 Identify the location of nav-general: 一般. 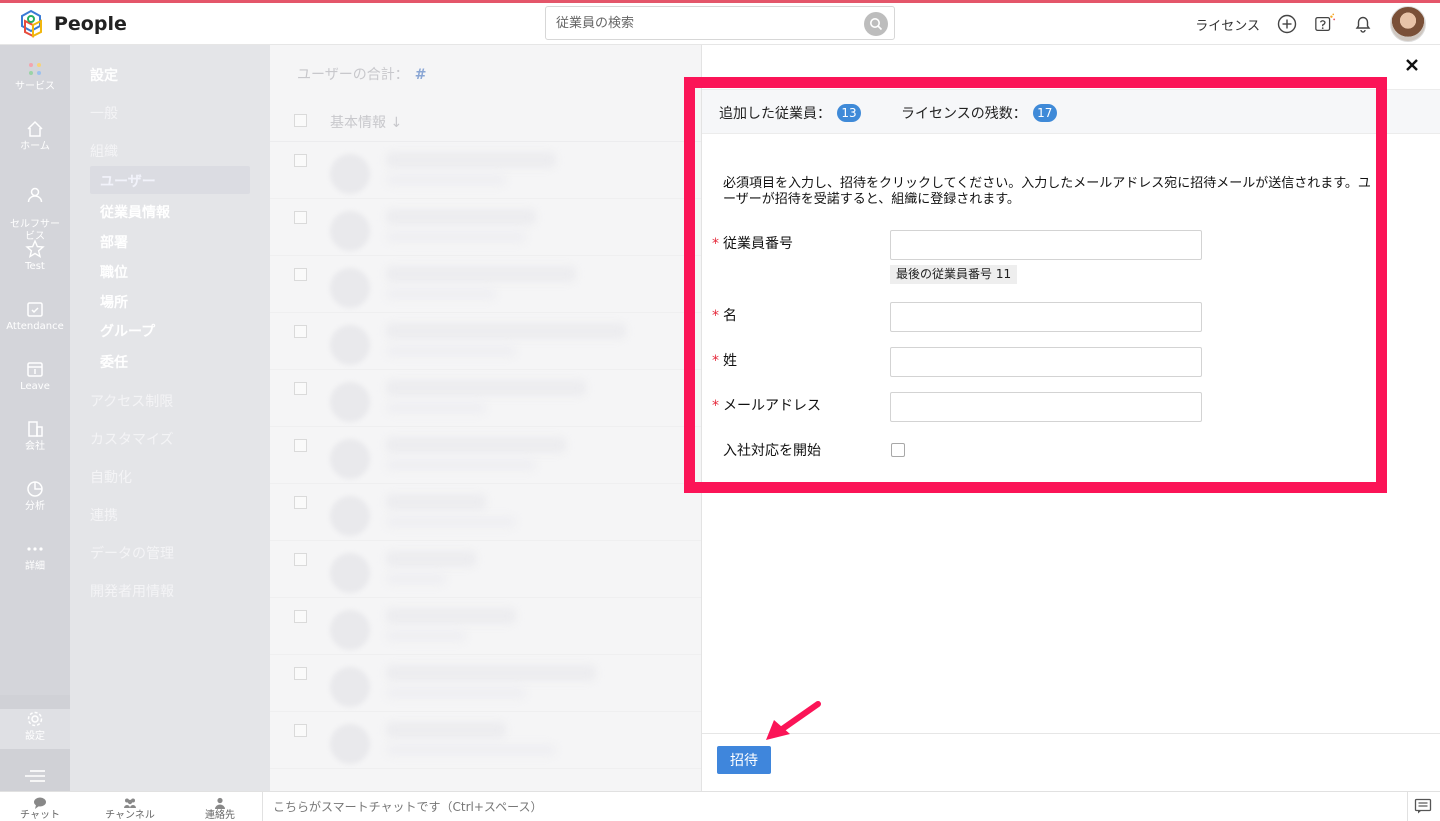
(104, 113).